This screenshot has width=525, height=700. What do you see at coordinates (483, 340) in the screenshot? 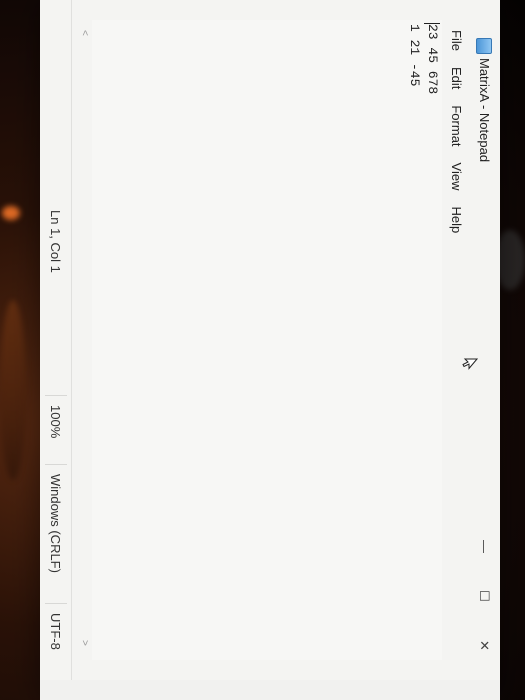
I see `title-bar: MatrixA - Notepad — ☐ ✕` at bounding box center [483, 340].